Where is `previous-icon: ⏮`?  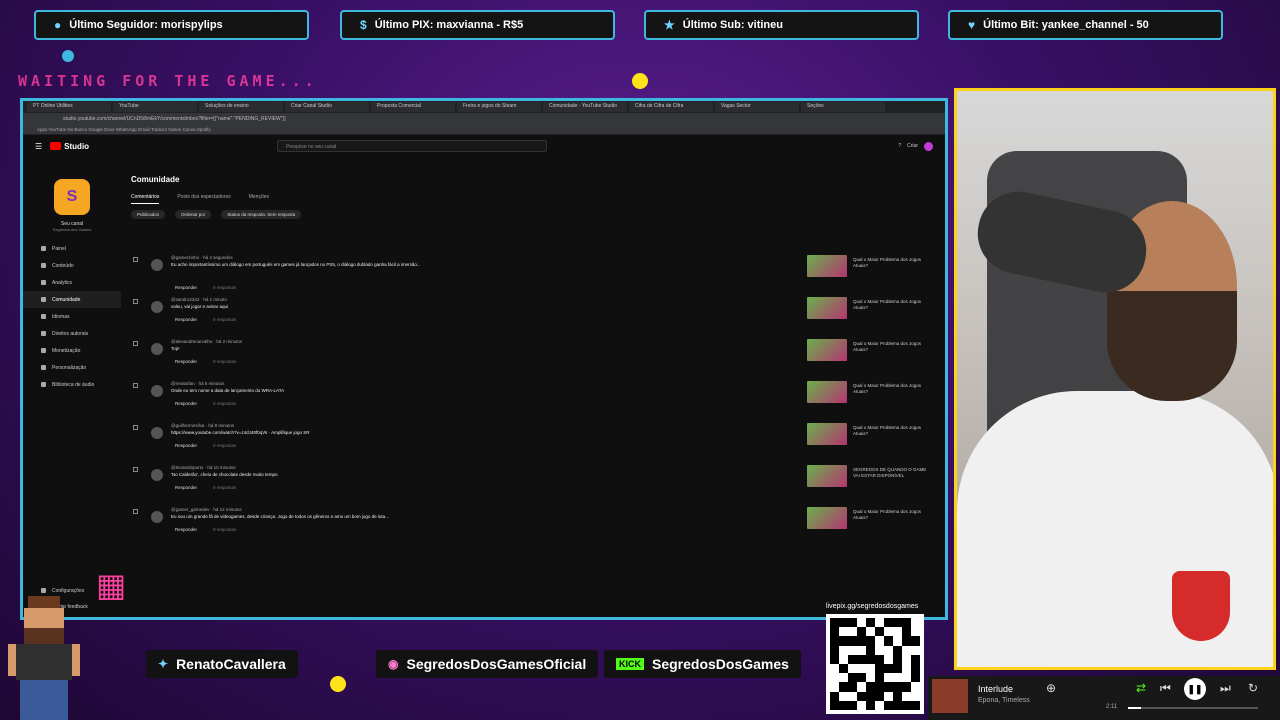
previous-icon: ⏮ is located at coordinates (1165, 688).